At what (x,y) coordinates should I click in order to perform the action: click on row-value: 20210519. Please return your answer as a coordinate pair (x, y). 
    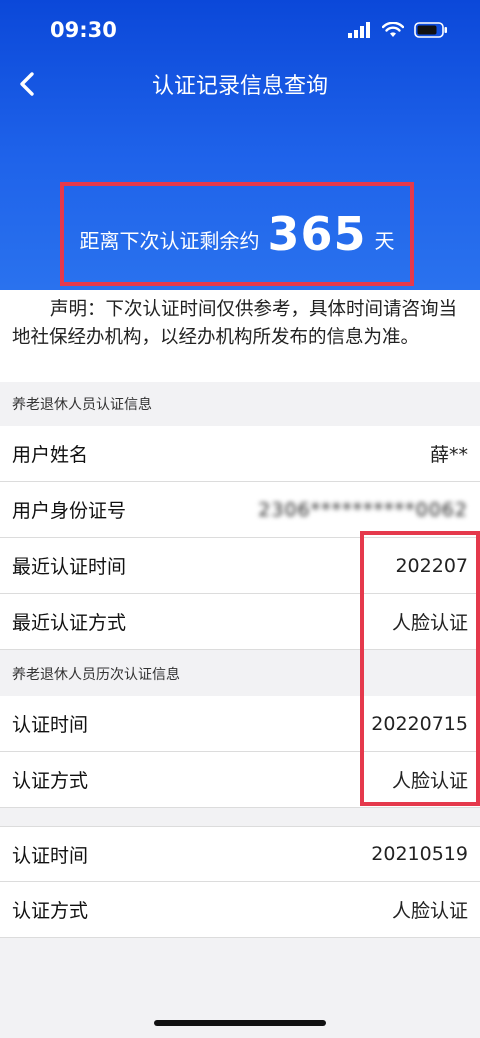
    Looking at the image, I should click on (419, 854).